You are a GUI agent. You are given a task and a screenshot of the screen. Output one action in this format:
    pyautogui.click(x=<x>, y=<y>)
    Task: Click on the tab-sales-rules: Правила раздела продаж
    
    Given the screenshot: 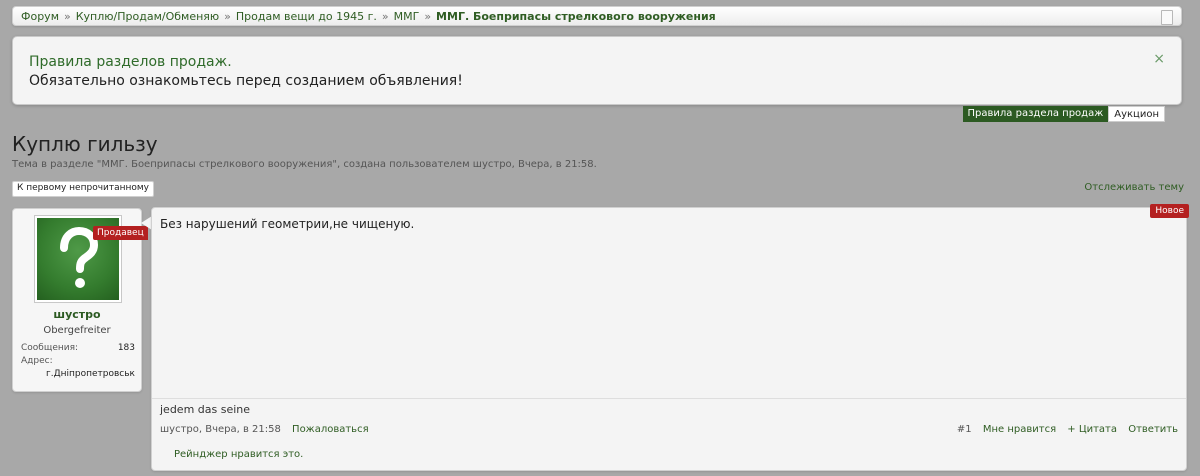 What is the action you would take?
    pyautogui.click(x=1035, y=114)
    